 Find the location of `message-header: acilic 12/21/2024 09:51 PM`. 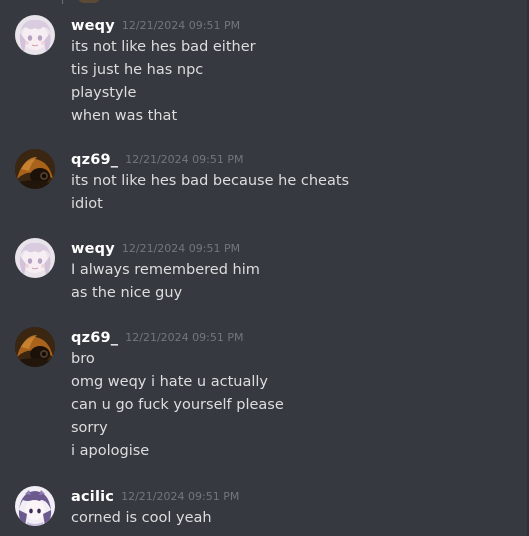

message-header: acilic 12/21/2024 09:51 PM is located at coordinates (155, 496).